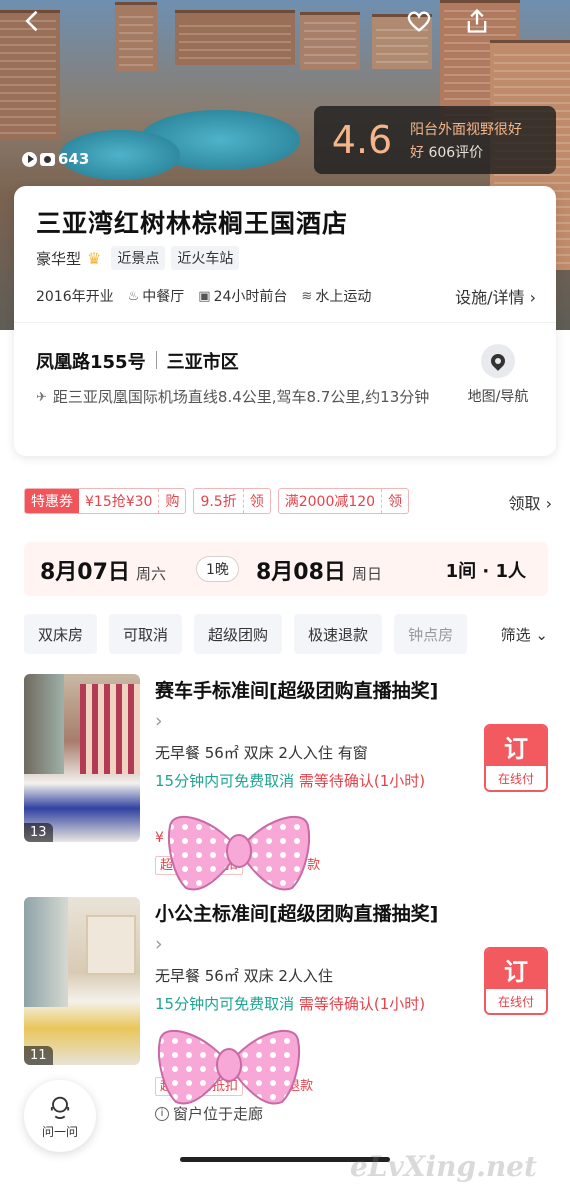  What do you see at coordinates (366, 574) in the screenshot?
I see `checkout-weekday: 周日` at bounding box center [366, 574].